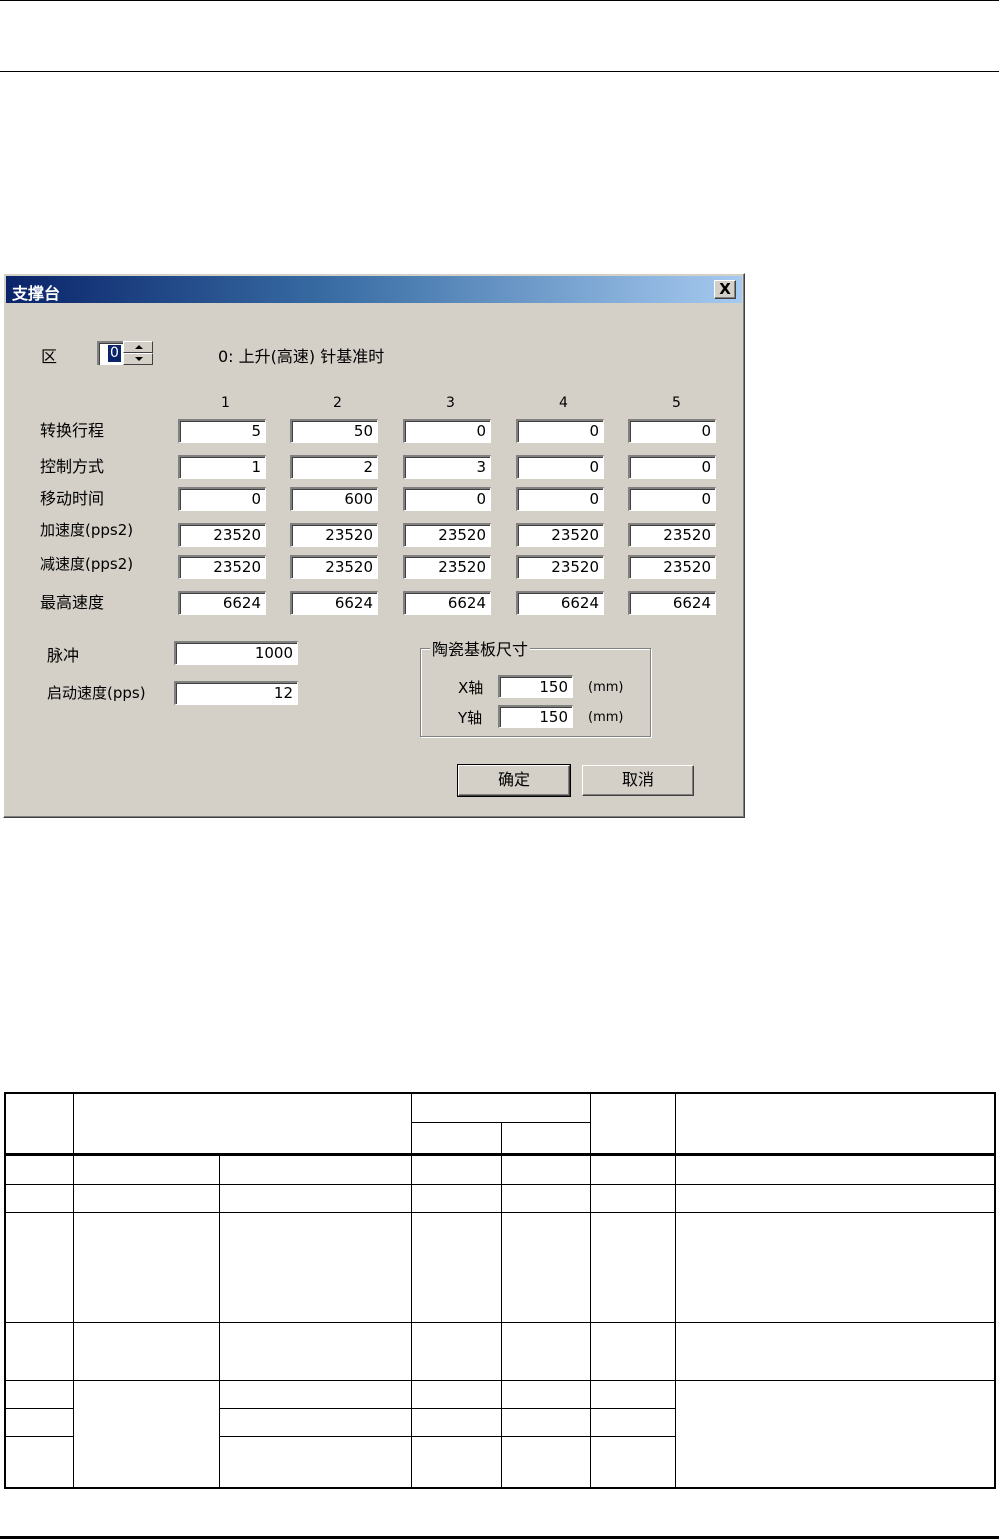 This screenshot has width=999, height=1539. I want to click on deceleration-1: 23520, so click(222, 567).